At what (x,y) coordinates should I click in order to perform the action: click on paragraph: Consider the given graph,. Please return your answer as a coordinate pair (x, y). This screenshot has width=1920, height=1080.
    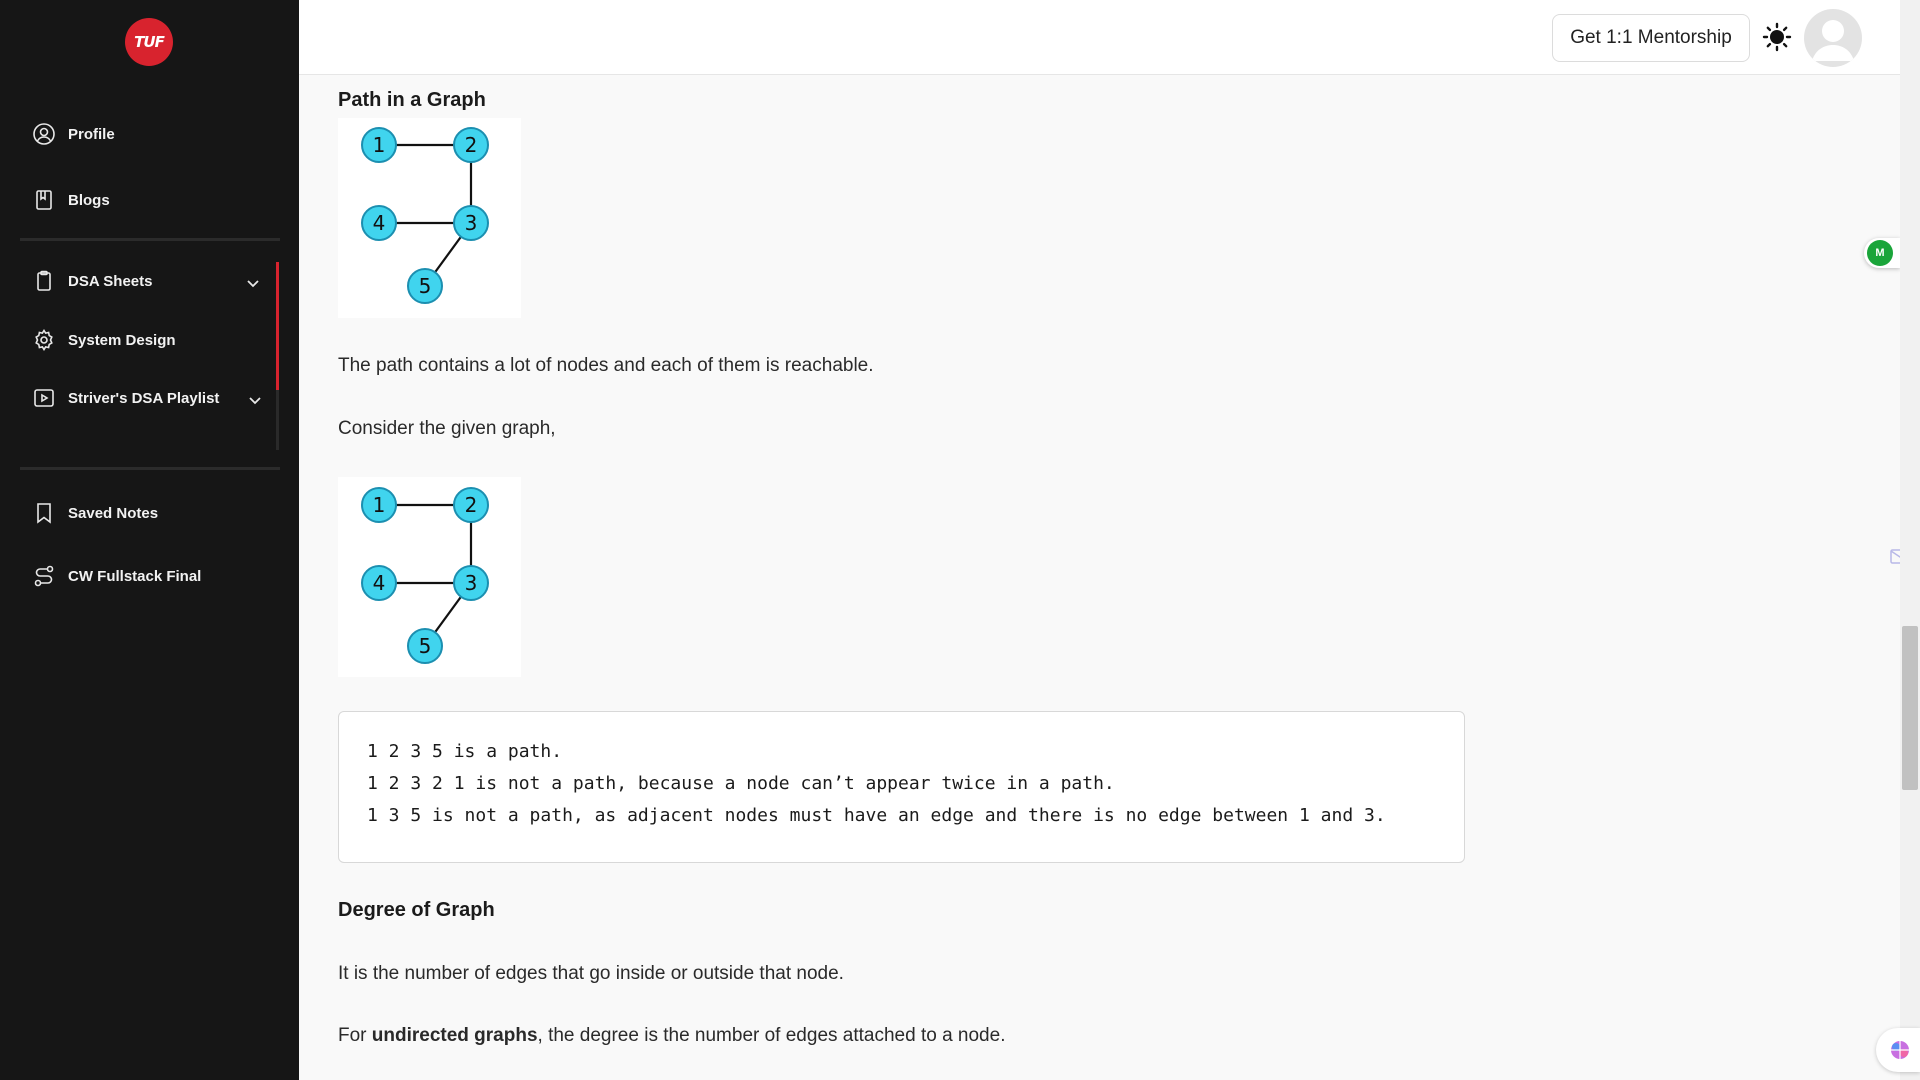
    Looking at the image, I should click on (447, 428).